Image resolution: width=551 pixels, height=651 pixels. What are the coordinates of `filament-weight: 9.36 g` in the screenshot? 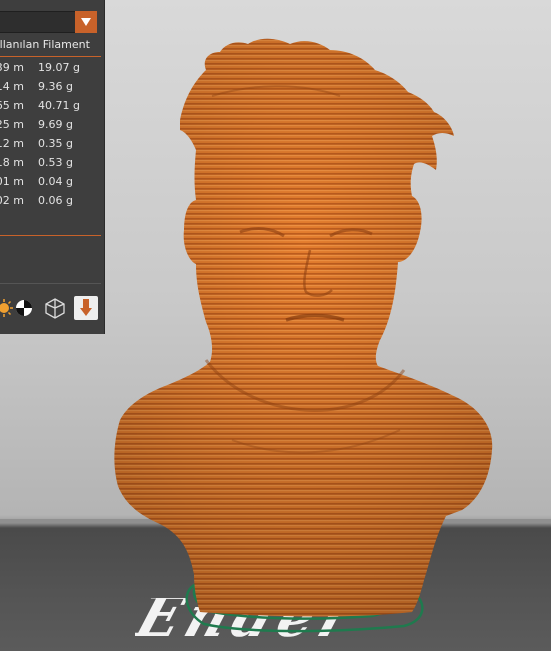 It's located at (55, 86).